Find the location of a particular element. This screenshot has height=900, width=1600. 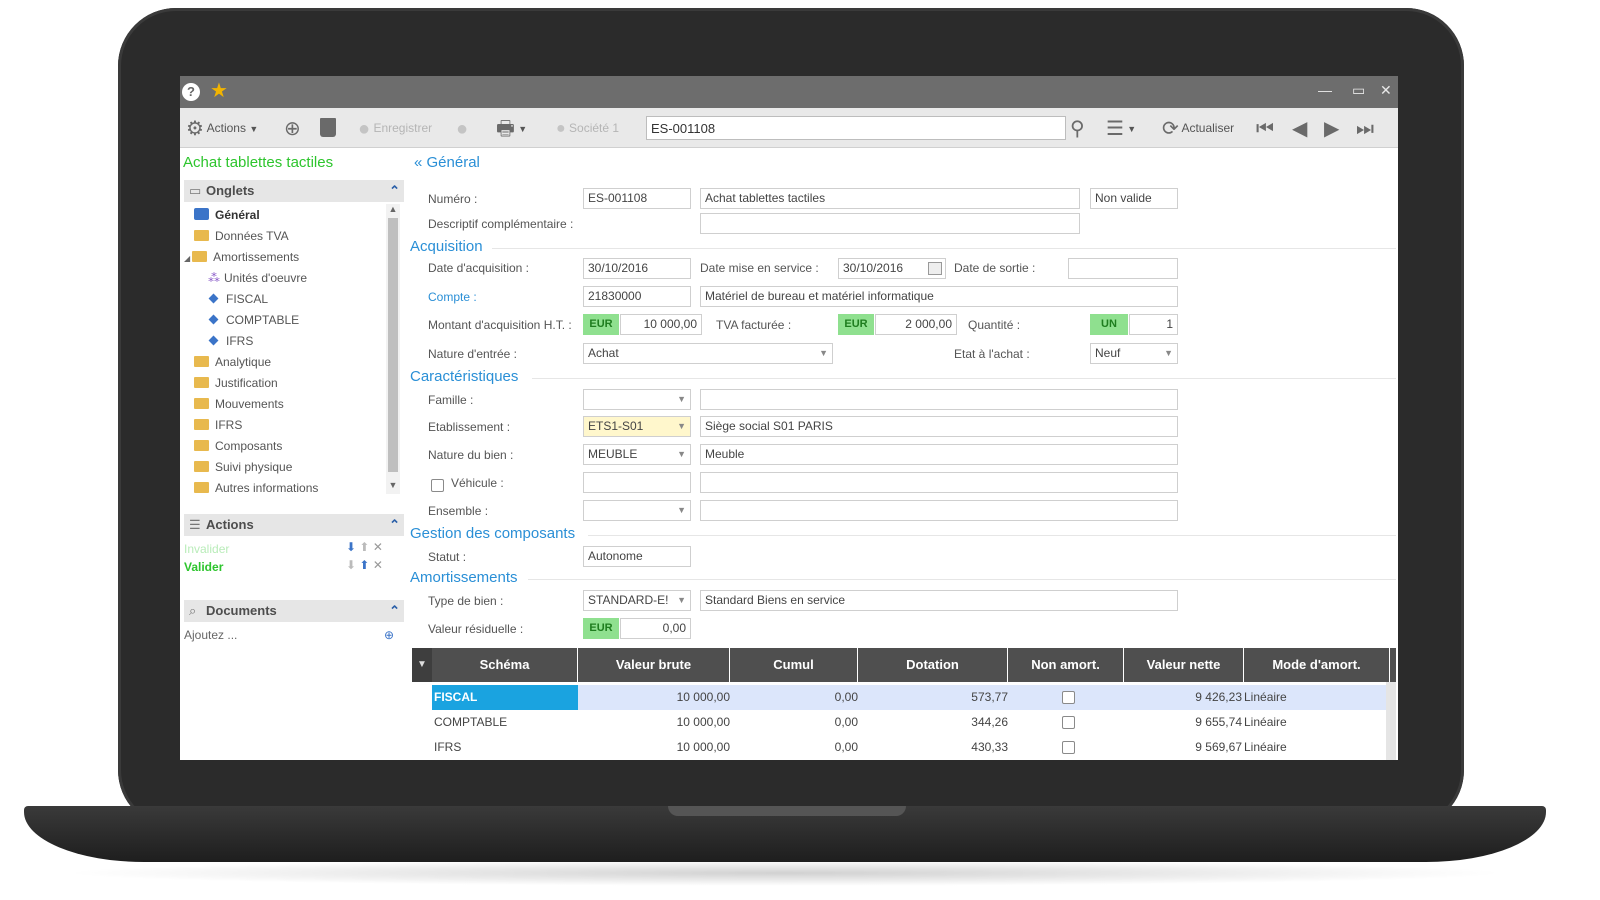

montant-field: 10 000,00 is located at coordinates (661, 324).